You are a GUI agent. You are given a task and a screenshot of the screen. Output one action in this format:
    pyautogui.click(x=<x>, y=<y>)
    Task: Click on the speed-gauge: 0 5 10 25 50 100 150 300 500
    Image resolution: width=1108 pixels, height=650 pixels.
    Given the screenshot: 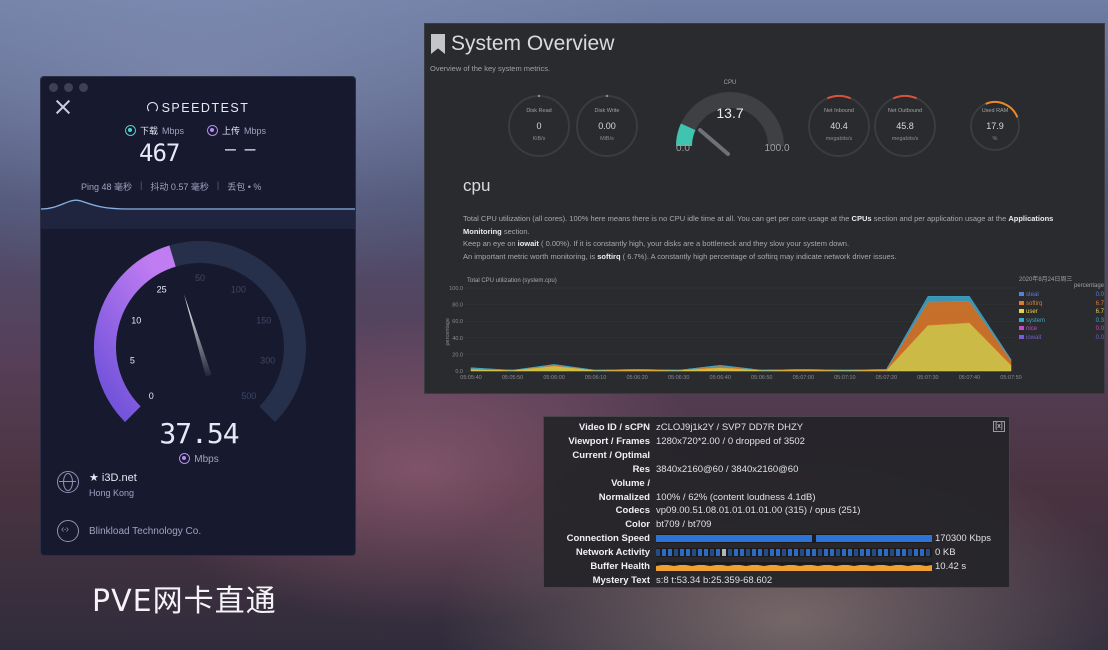 What is the action you would take?
    pyautogui.click(x=200, y=331)
    